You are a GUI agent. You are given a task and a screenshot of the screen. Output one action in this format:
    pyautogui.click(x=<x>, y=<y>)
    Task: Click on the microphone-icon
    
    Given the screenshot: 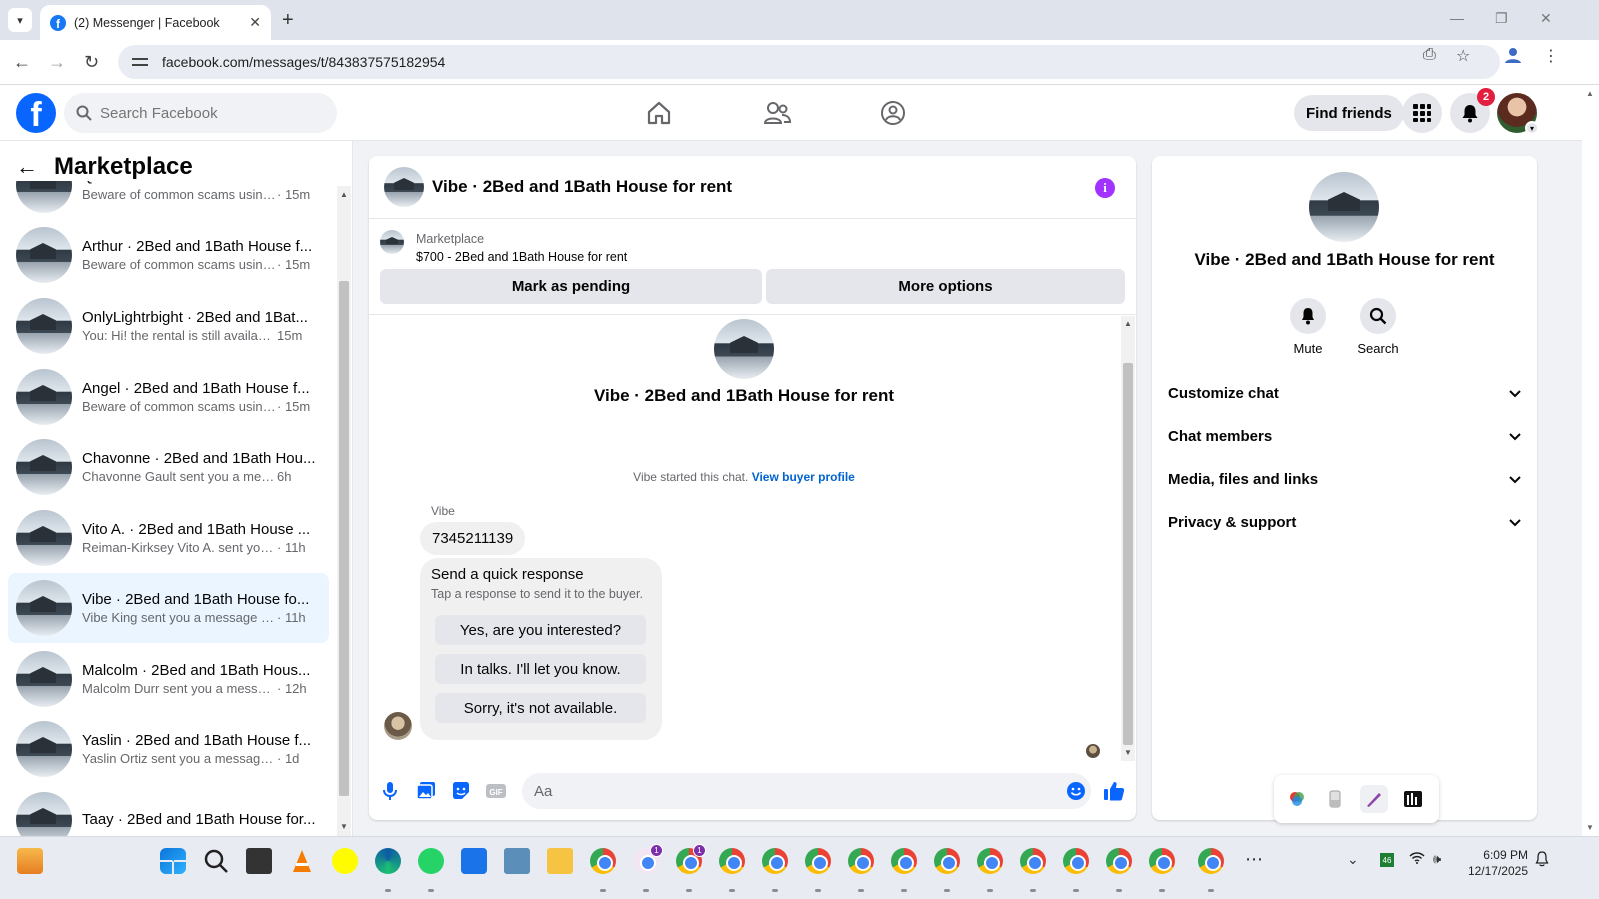 What is the action you would take?
    pyautogui.click(x=390, y=791)
    